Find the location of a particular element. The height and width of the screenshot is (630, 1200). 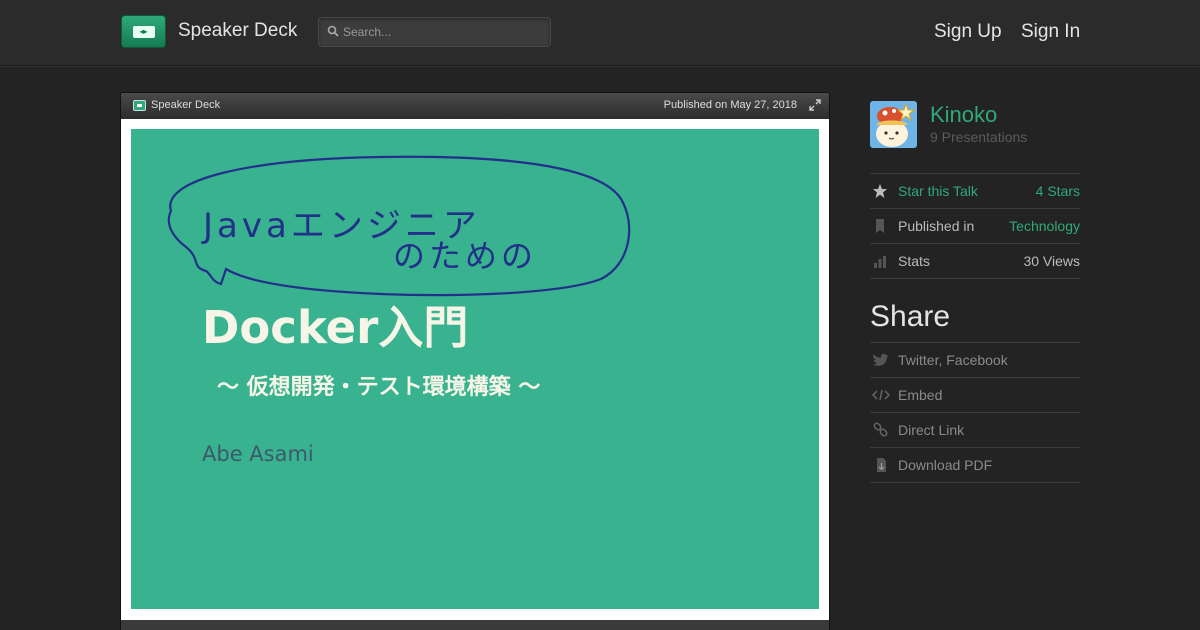

twitter-bird-icon is located at coordinates (881, 359).